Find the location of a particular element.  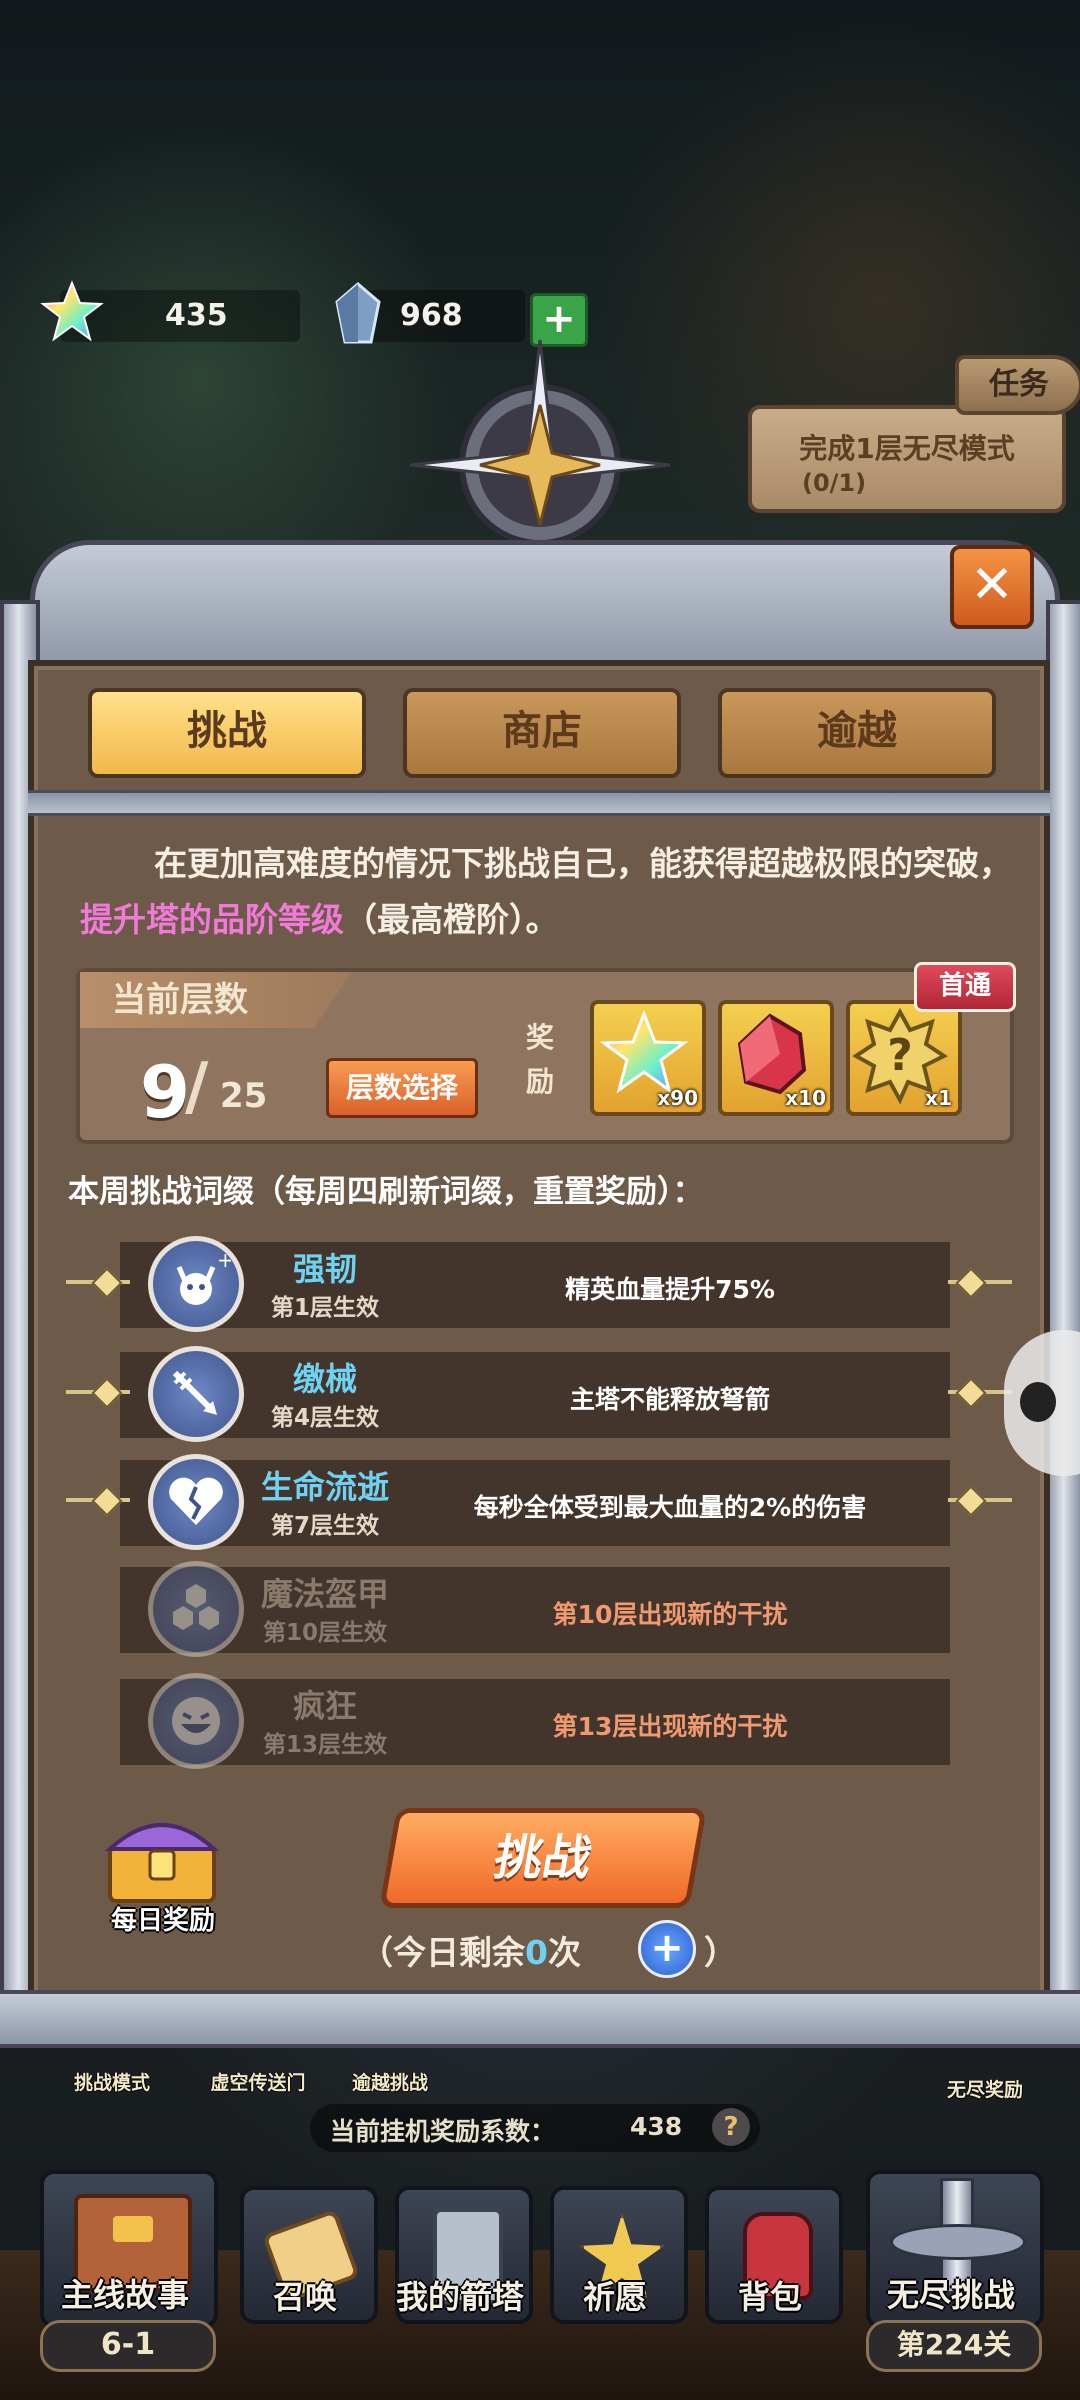

nav-label: 背包 is located at coordinates (769, 2297).